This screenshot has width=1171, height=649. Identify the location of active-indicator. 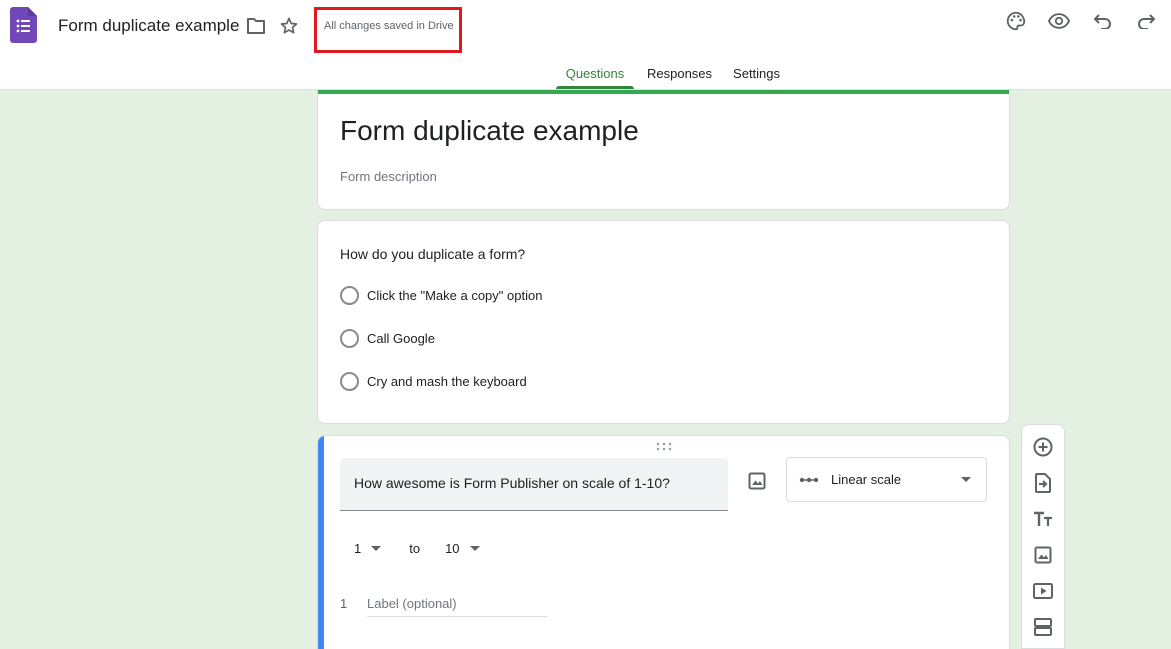
(321, 542).